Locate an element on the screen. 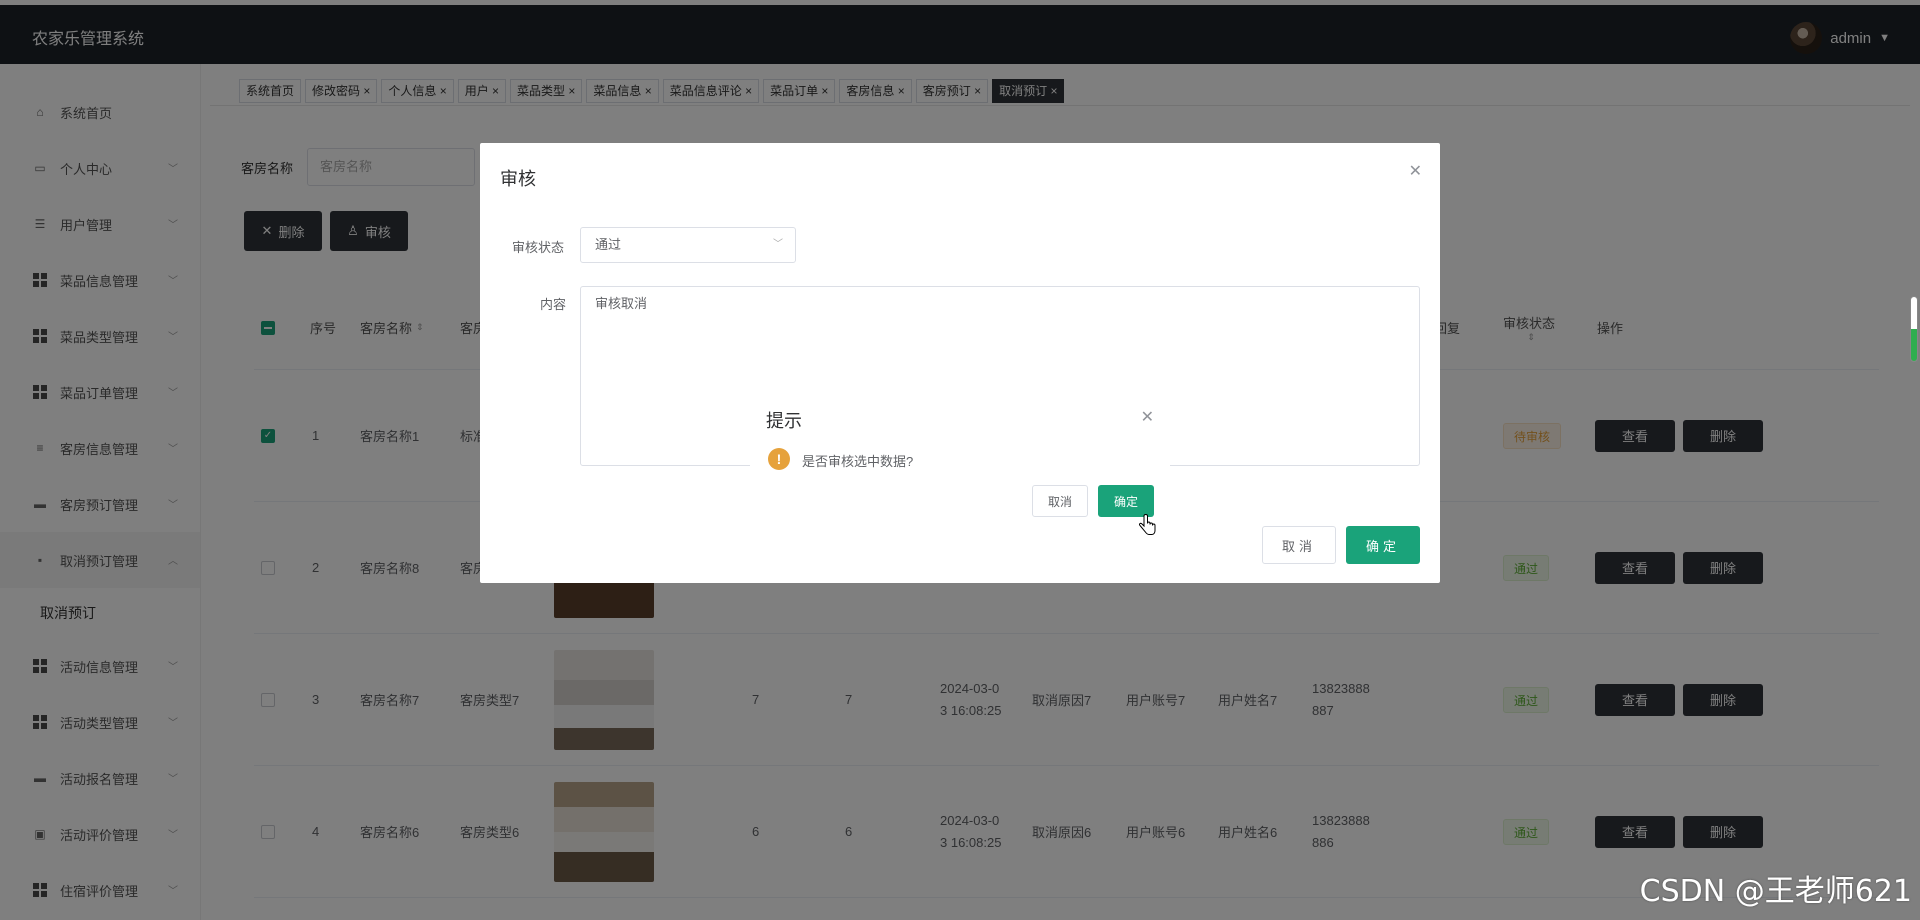  audit-status-value: 通过 is located at coordinates (608, 244).